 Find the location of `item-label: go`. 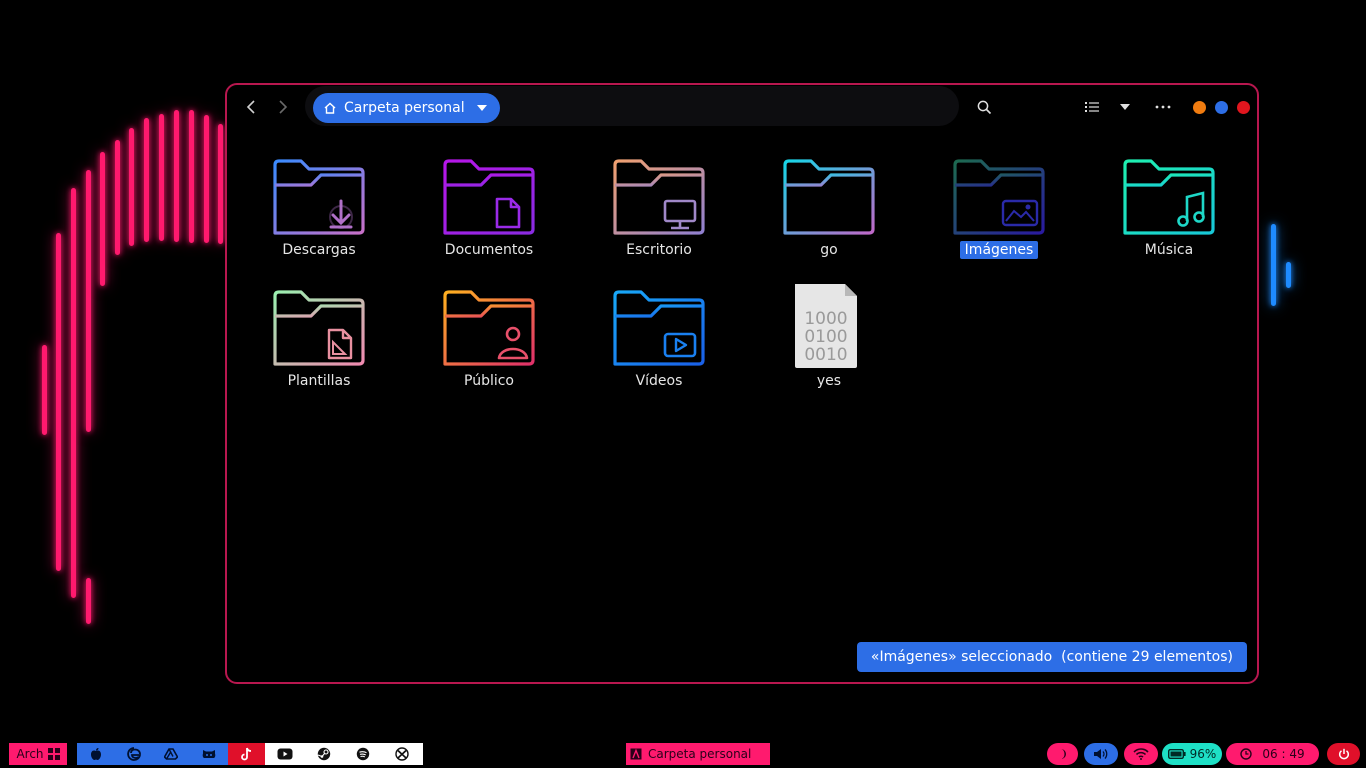

item-label: go is located at coordinates (829, 250).